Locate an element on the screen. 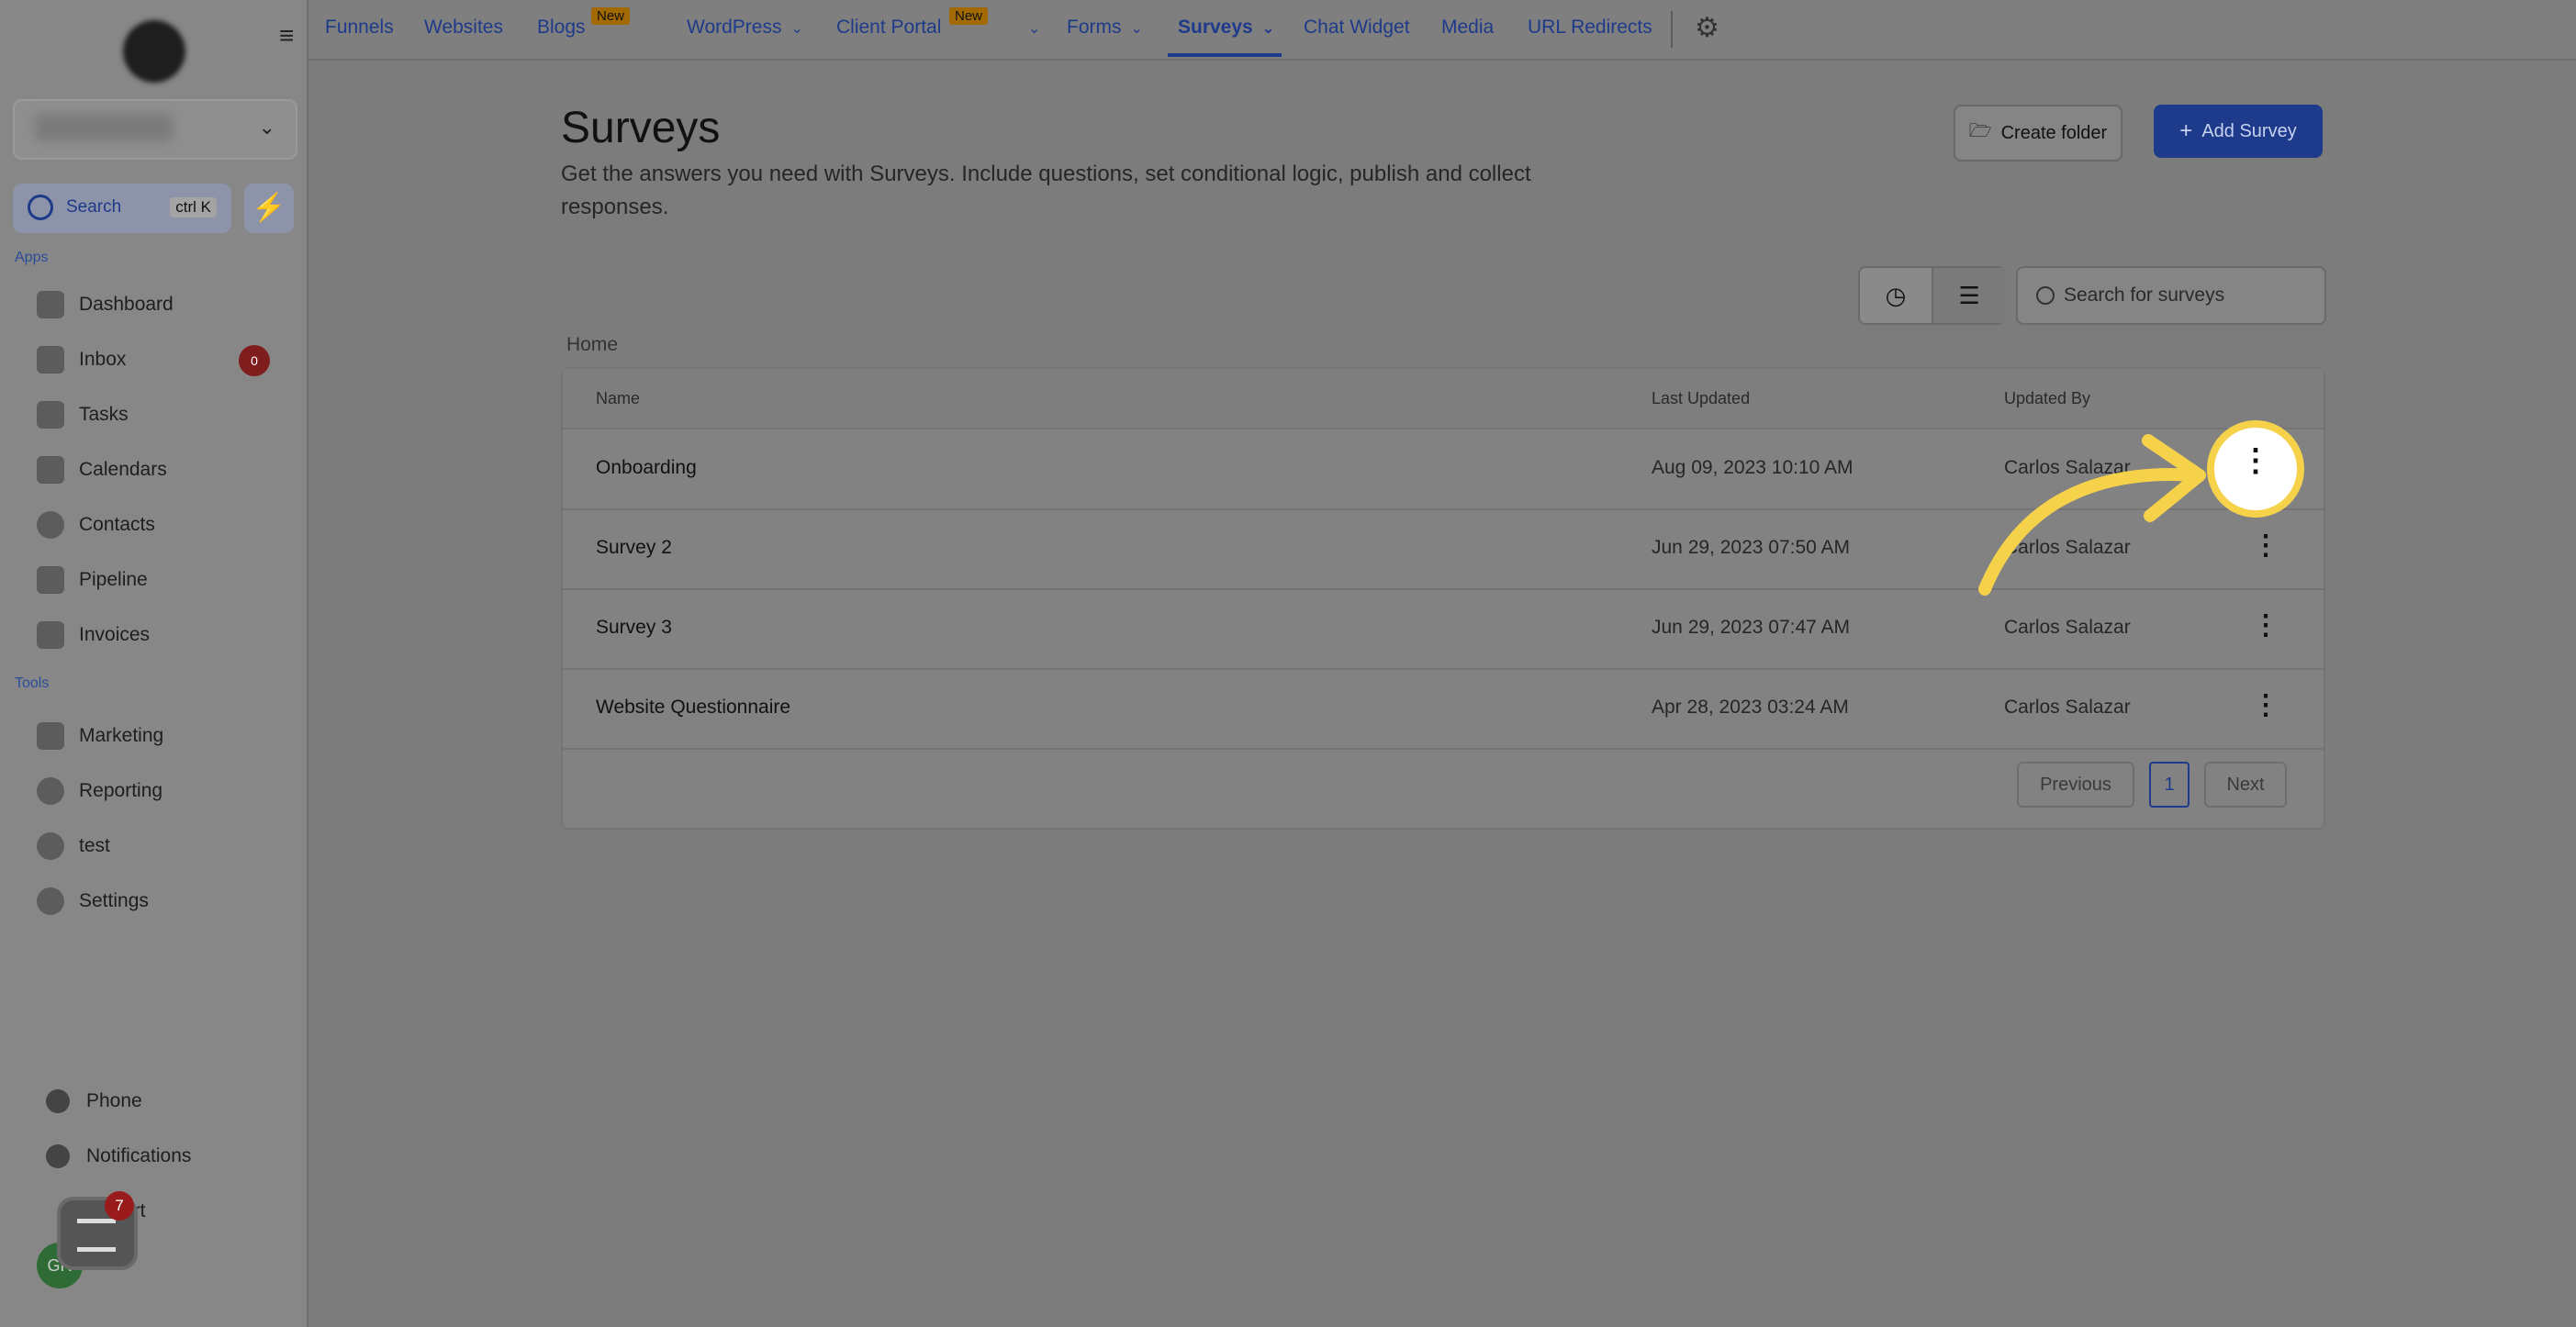 The width and height of the screenshot is (2576, 1327). sidebar-item-notifications: Notifications is located at coordinates (118, 1156).